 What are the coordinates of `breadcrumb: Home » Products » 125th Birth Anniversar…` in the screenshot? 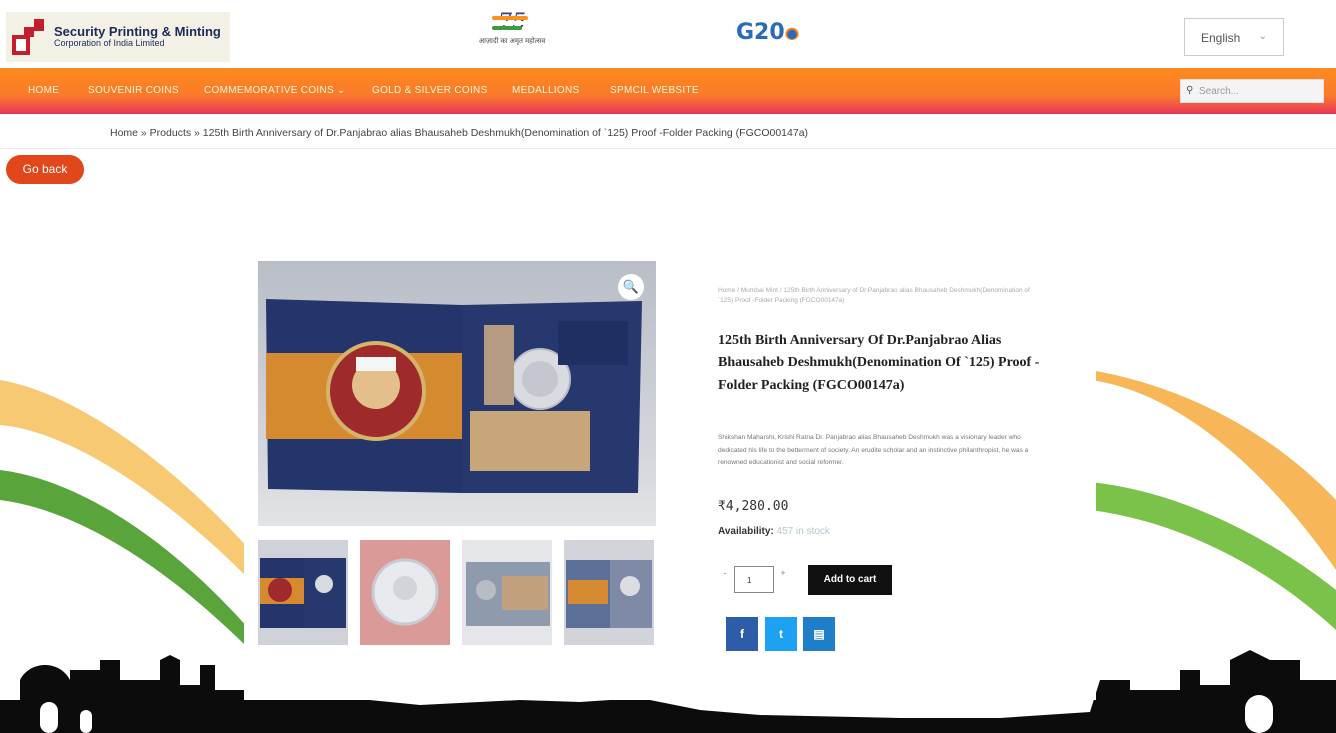 It's located at (459, 133).